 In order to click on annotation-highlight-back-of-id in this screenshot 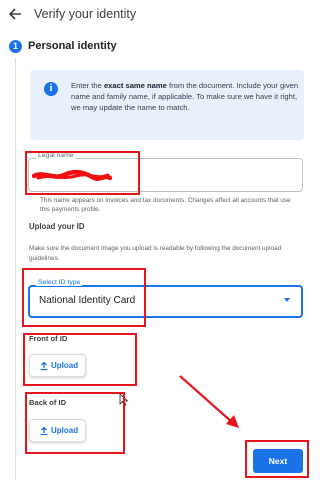, I will do `click(75, 423)`.